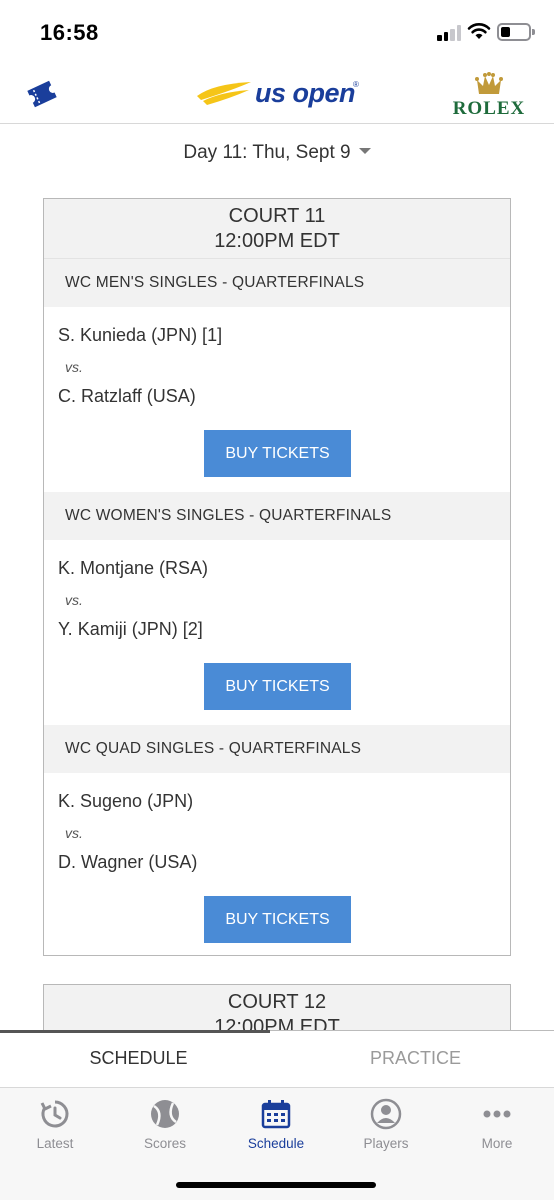 This screenshot has width=554, height=1200. Describe the element at coordinates (277, 216) in the screenshot. I see `court-name: COURT 11` at that location.